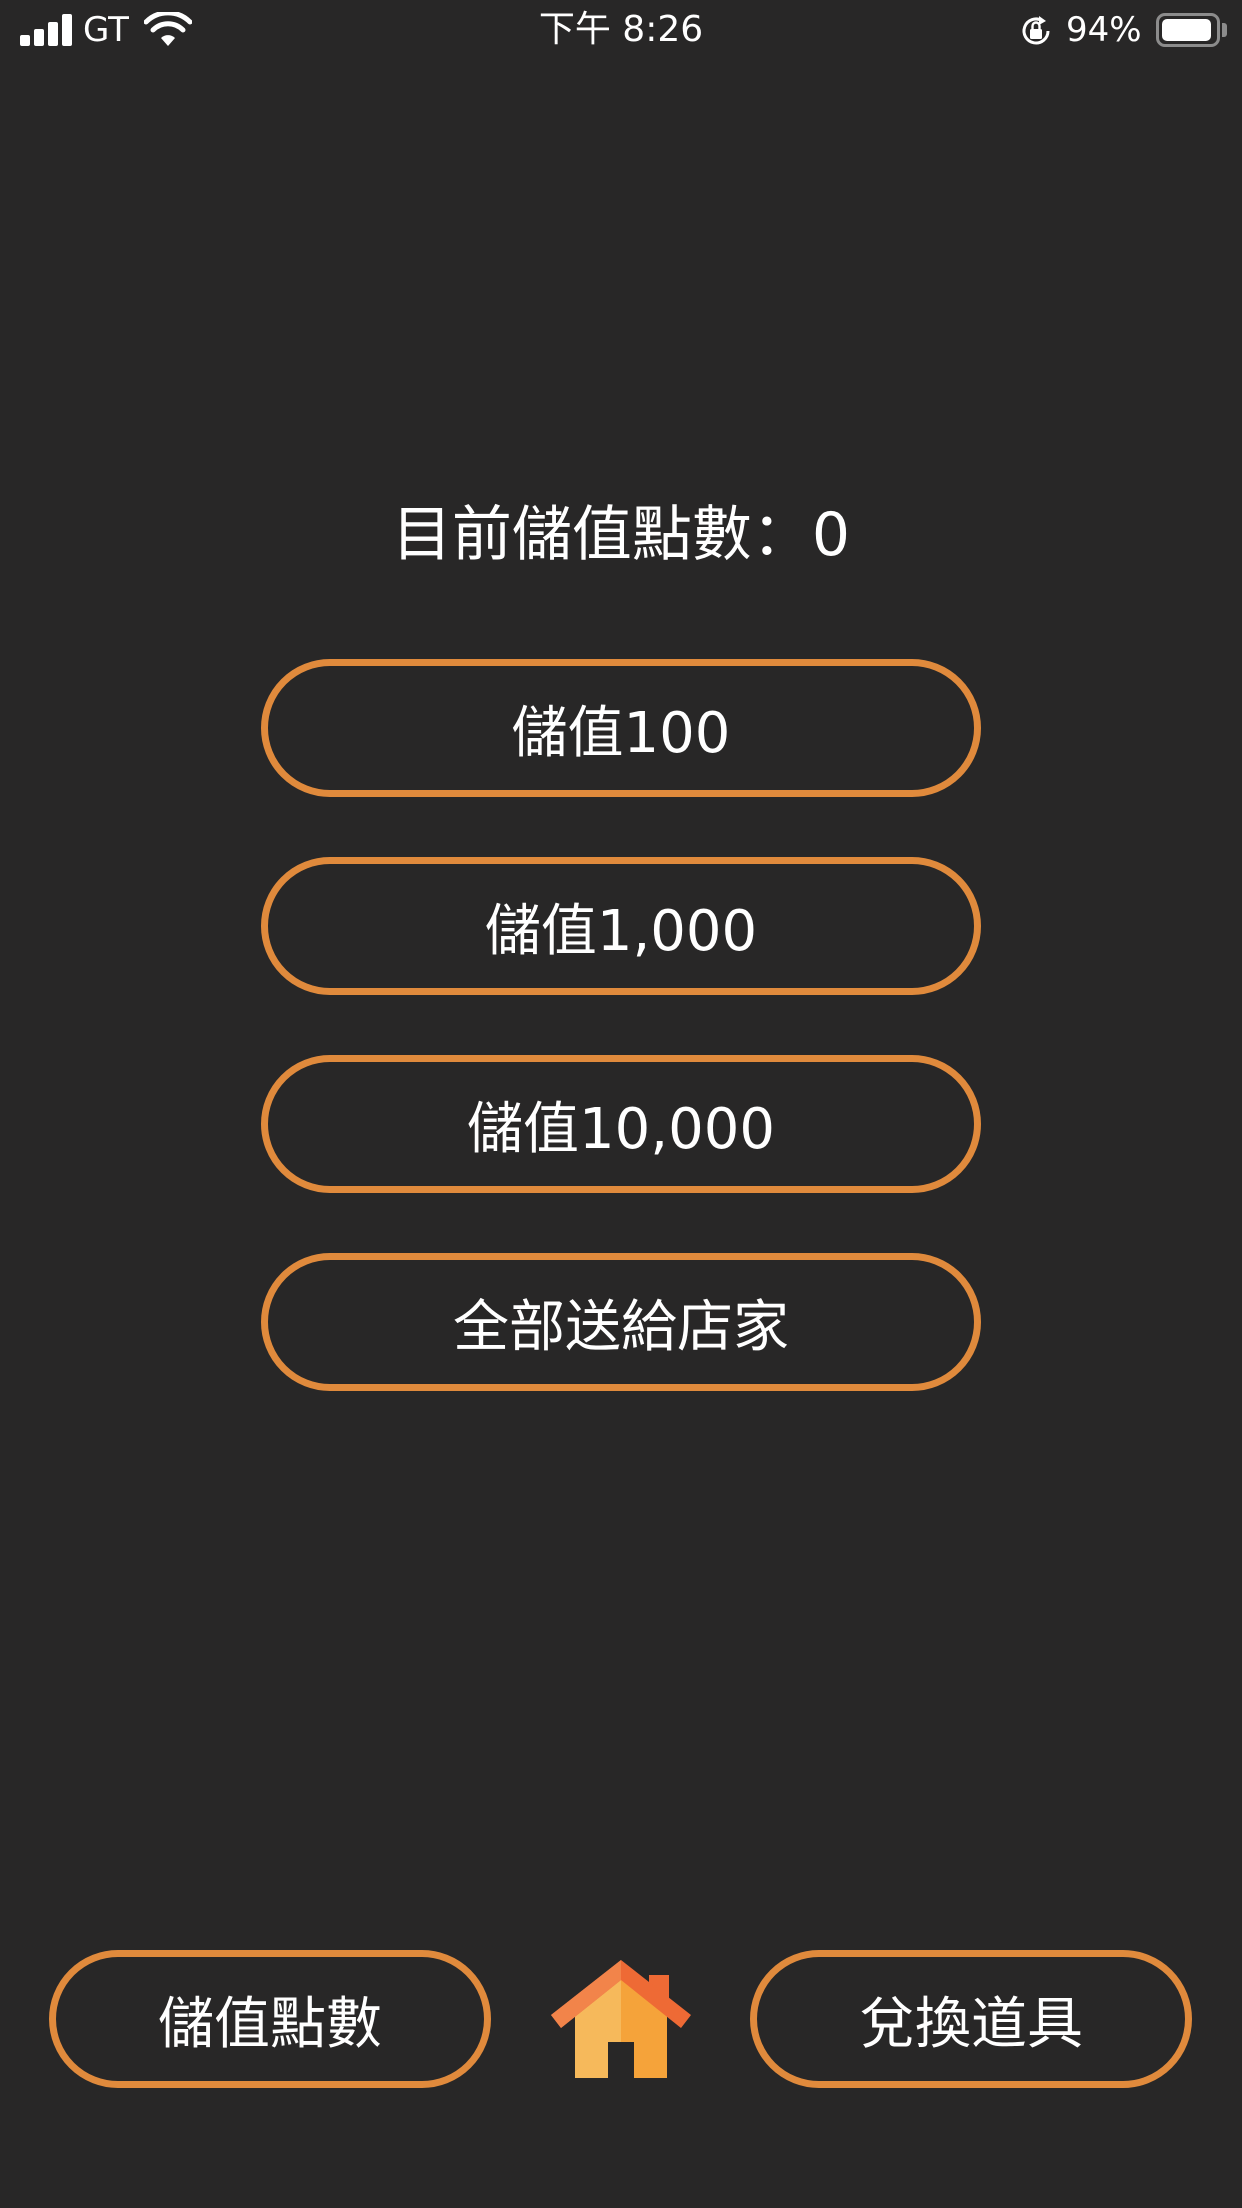 This screenshot has width=1242, height=2208. I want to click on status-time: 下午 8:26, so click(621, 29).